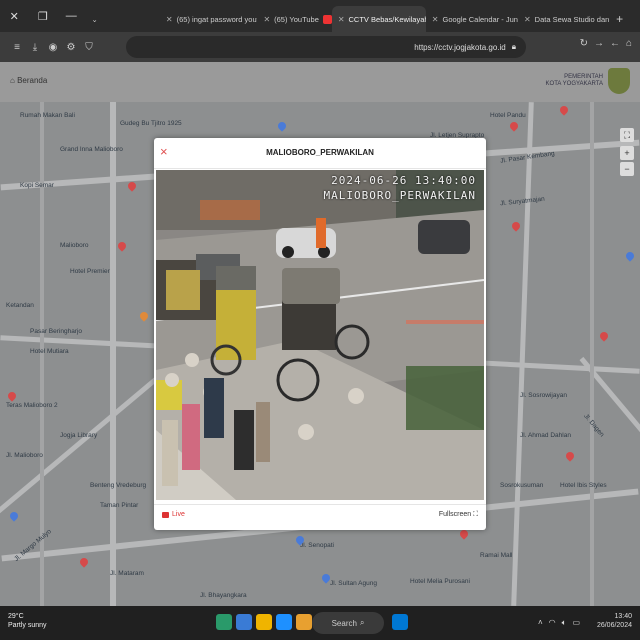 The image size is (640, 640). What do you see at coordinates (178, 514) in the screenshot?
I see `live-label: Live` at bounding box center [178, 514].